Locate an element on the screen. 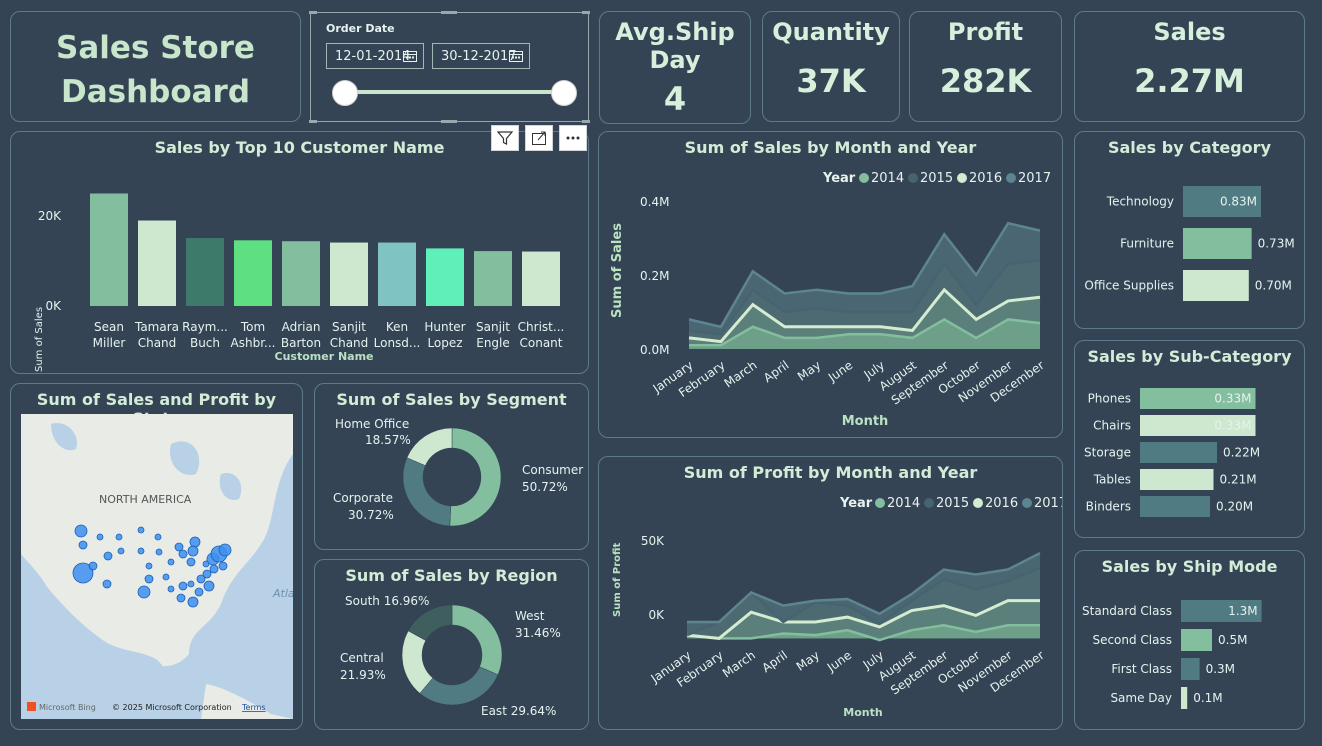  slider-start-handle is located at coordinates (345, 93).